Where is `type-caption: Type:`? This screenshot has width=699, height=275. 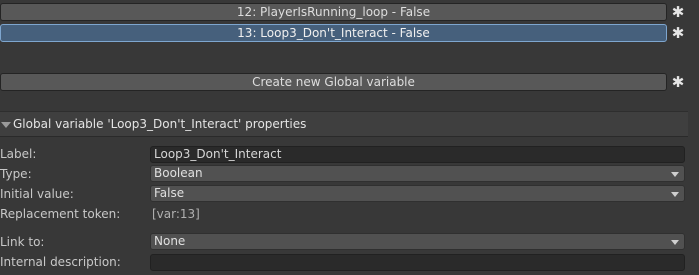
type-caption: Type: is located at coordinates (16, 174).